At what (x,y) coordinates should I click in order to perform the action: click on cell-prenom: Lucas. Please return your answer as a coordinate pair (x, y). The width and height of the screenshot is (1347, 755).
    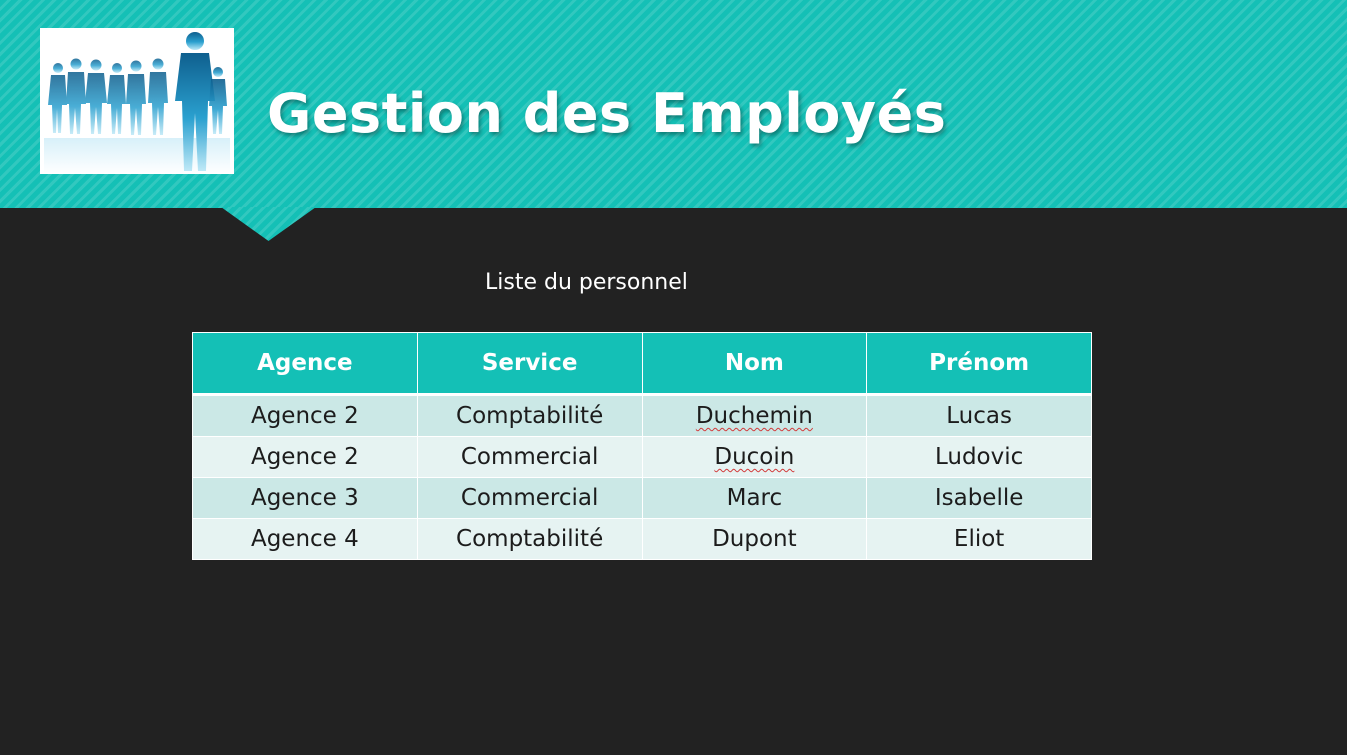
    Looking at the image, I should click on (979, 415).